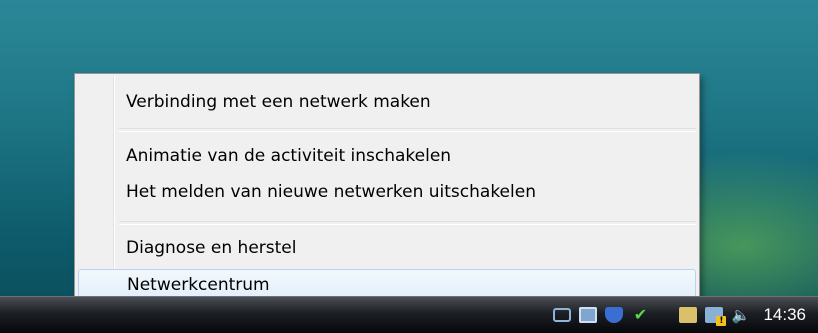  What do you see at coordinates (640, 315) in the screenshot?
I see `checkmark-icon: ✔` at bounding box center [640, 315].